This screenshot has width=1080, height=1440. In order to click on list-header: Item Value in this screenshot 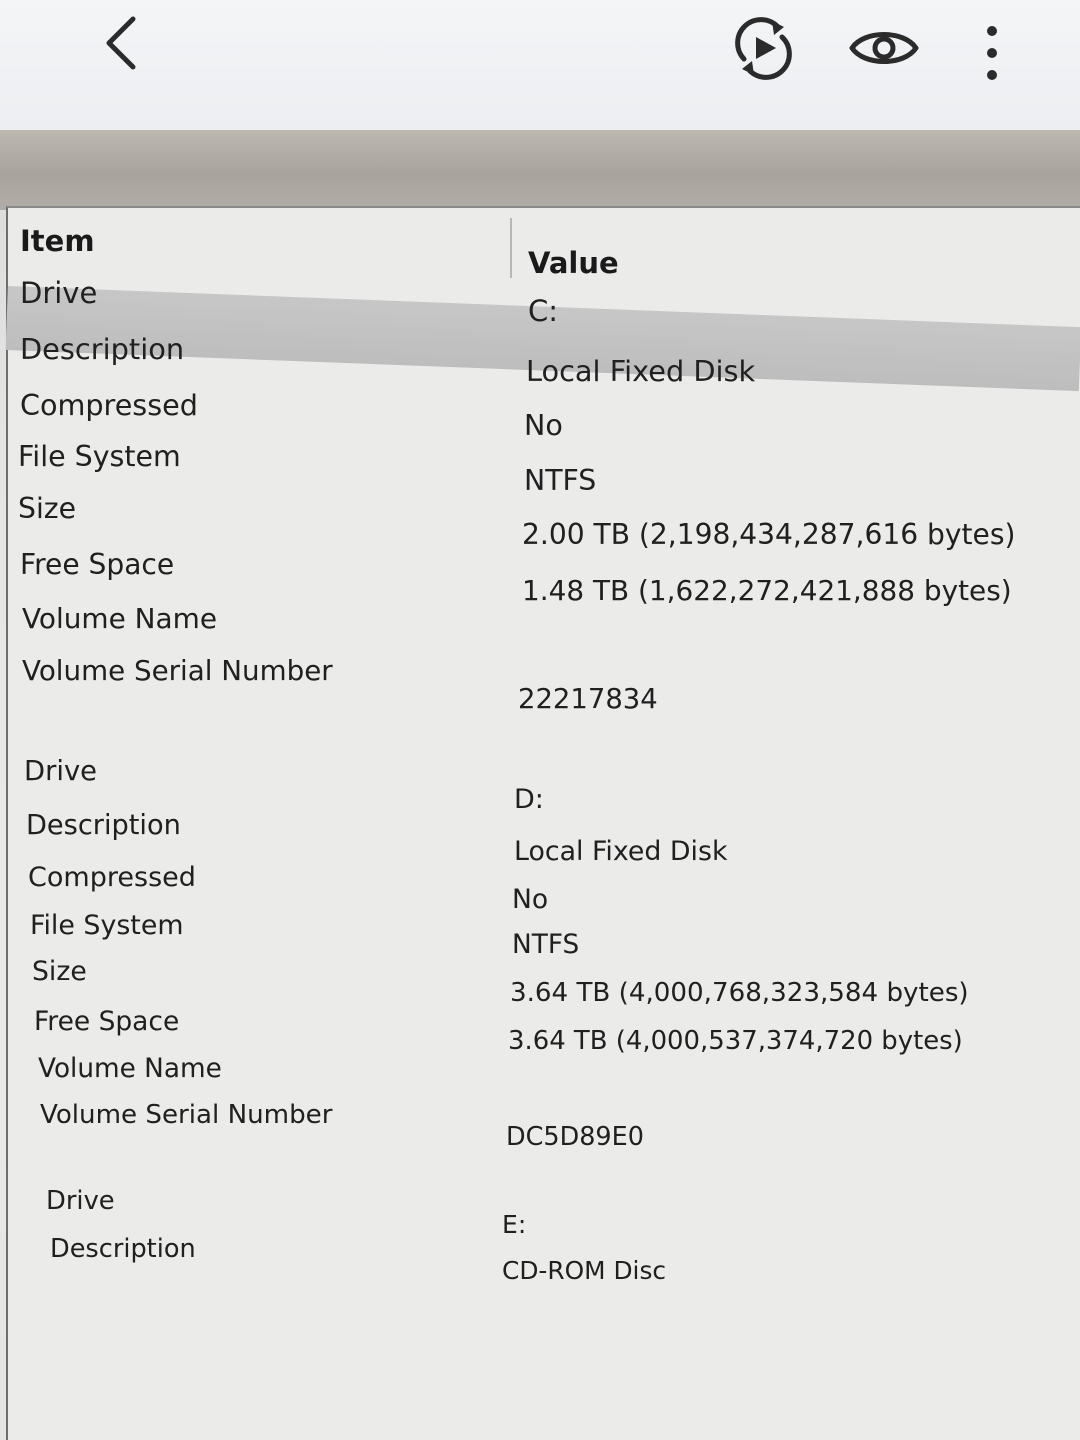, I will do `click(544, 244)`.